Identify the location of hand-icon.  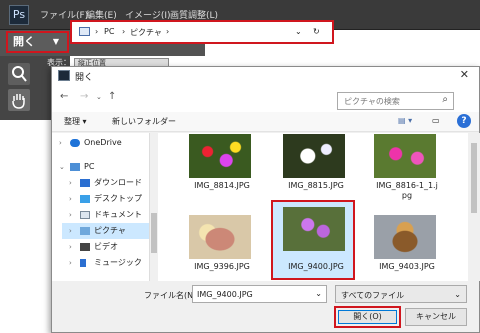
(18, 101).